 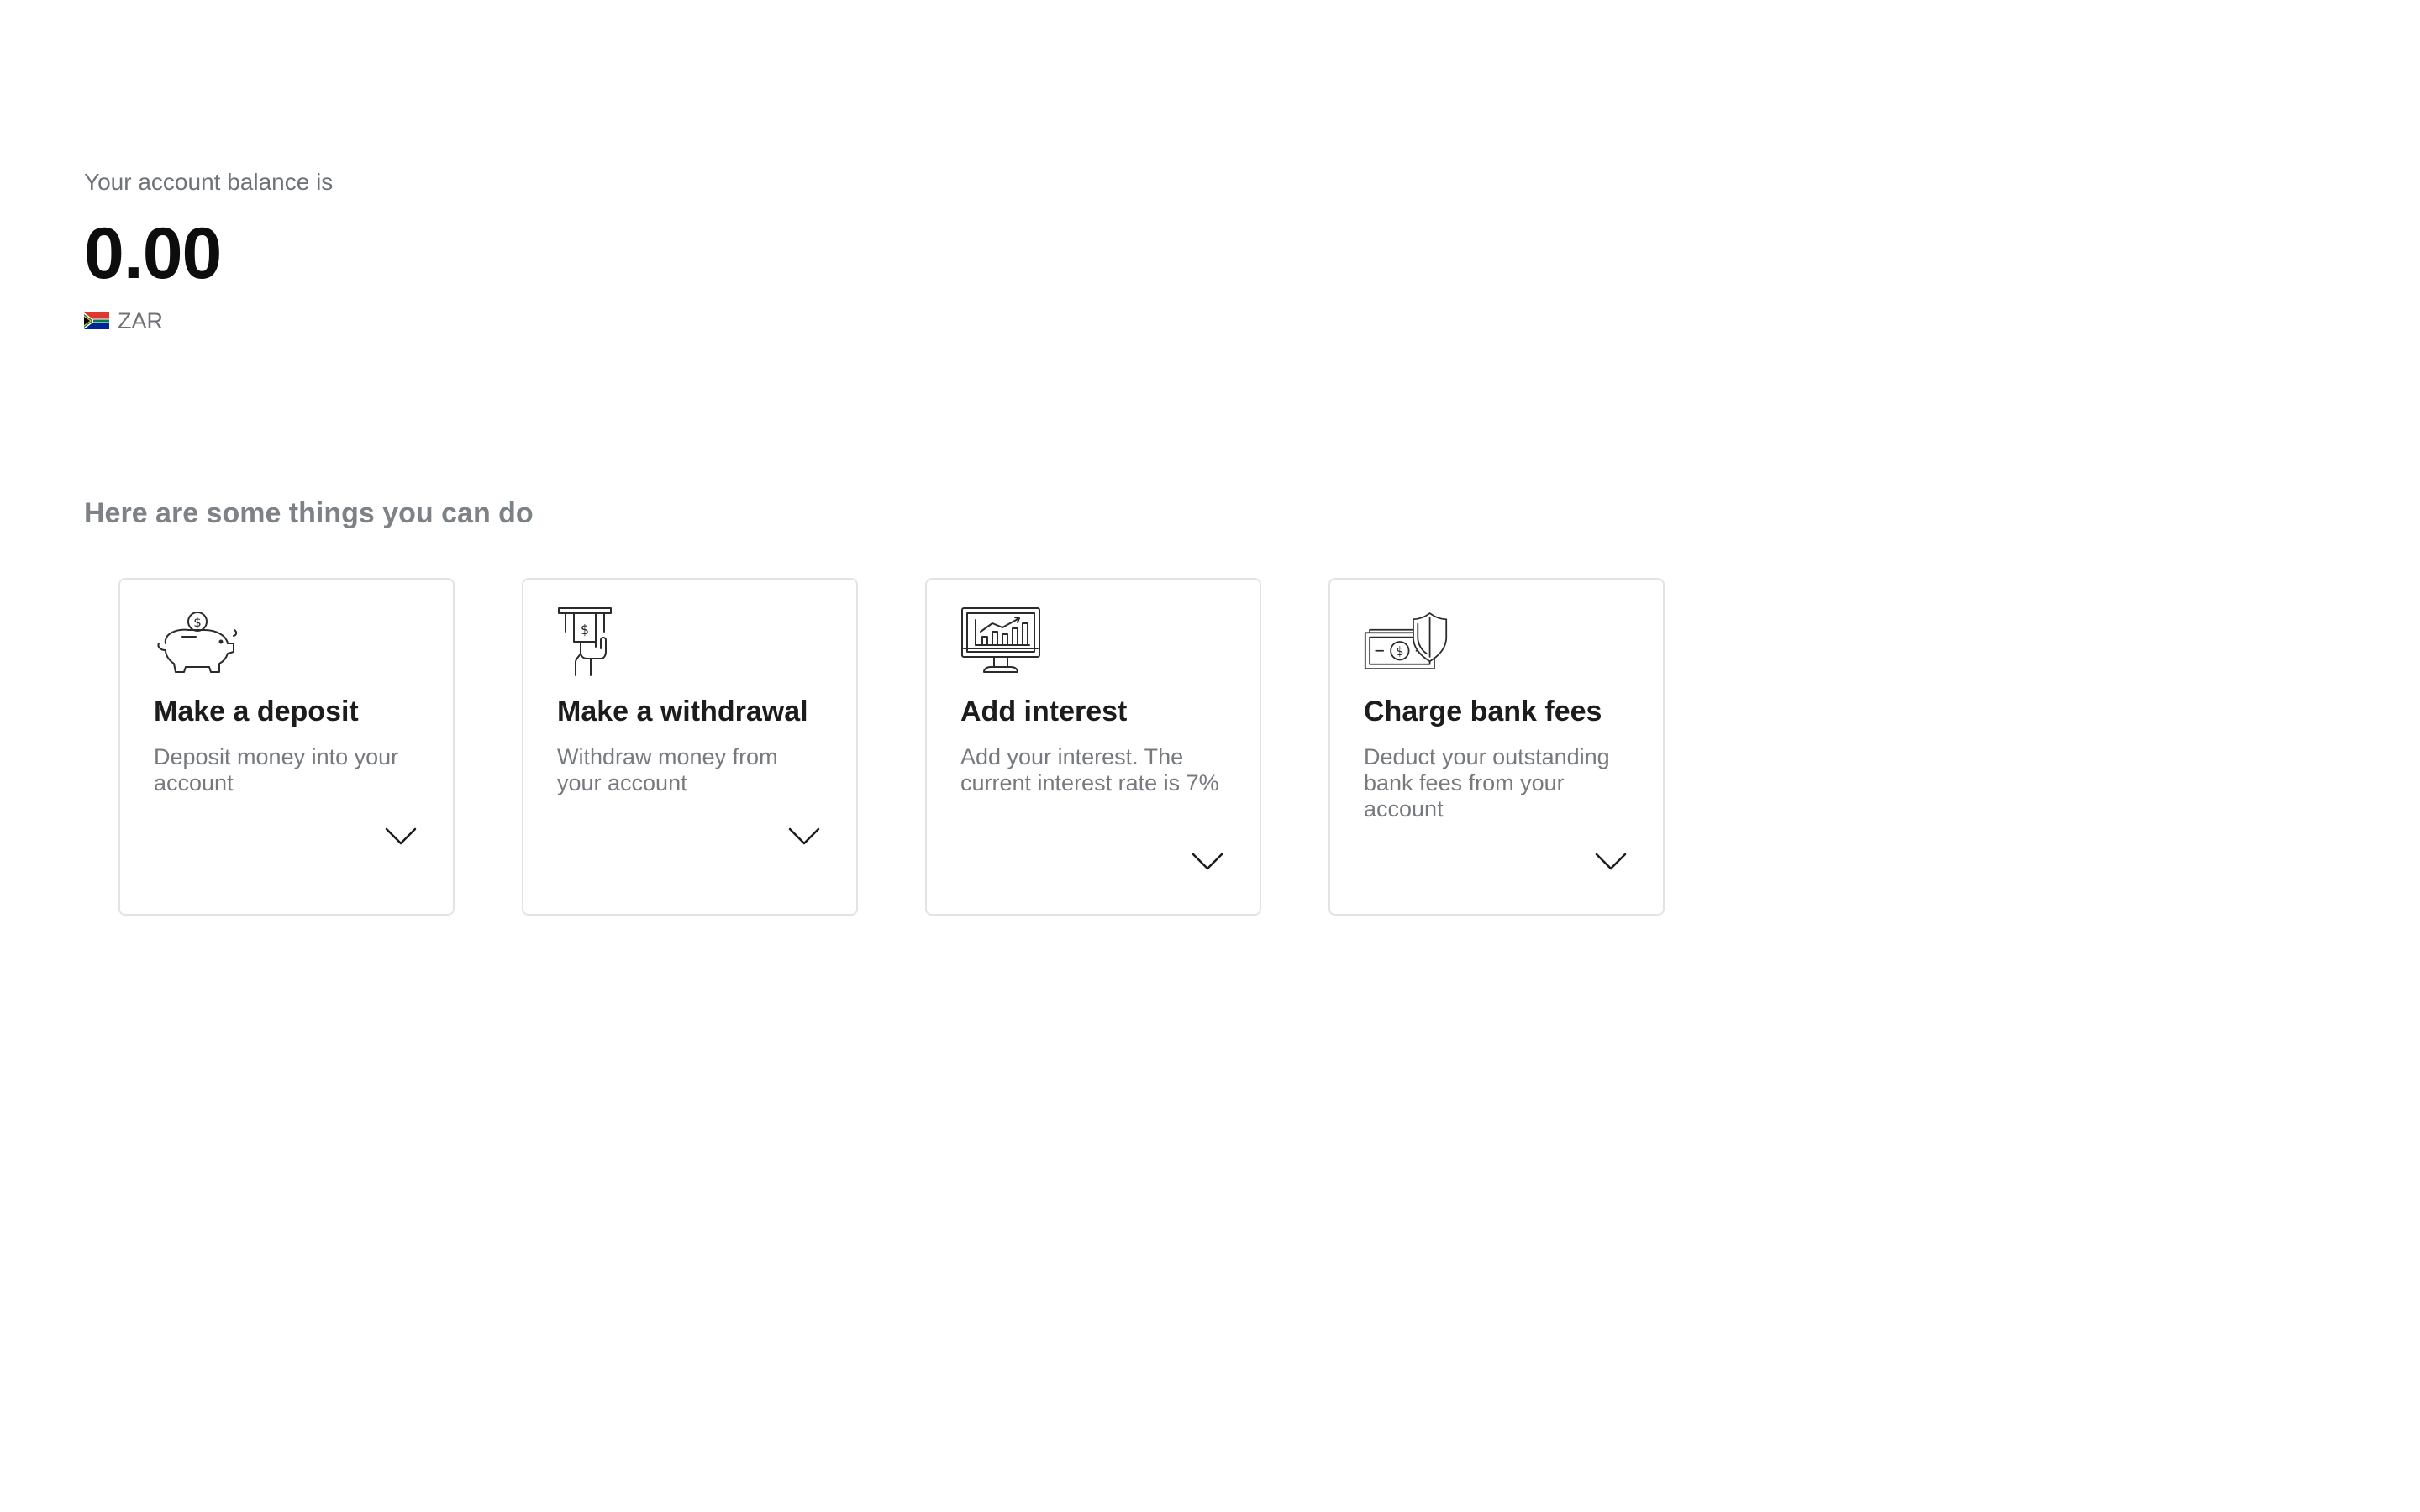 What do you see at coordinates (682, 711) in the screenshot?
I see `withdrawal-title: Make a withdrawal` at bounding box center [682, 711].